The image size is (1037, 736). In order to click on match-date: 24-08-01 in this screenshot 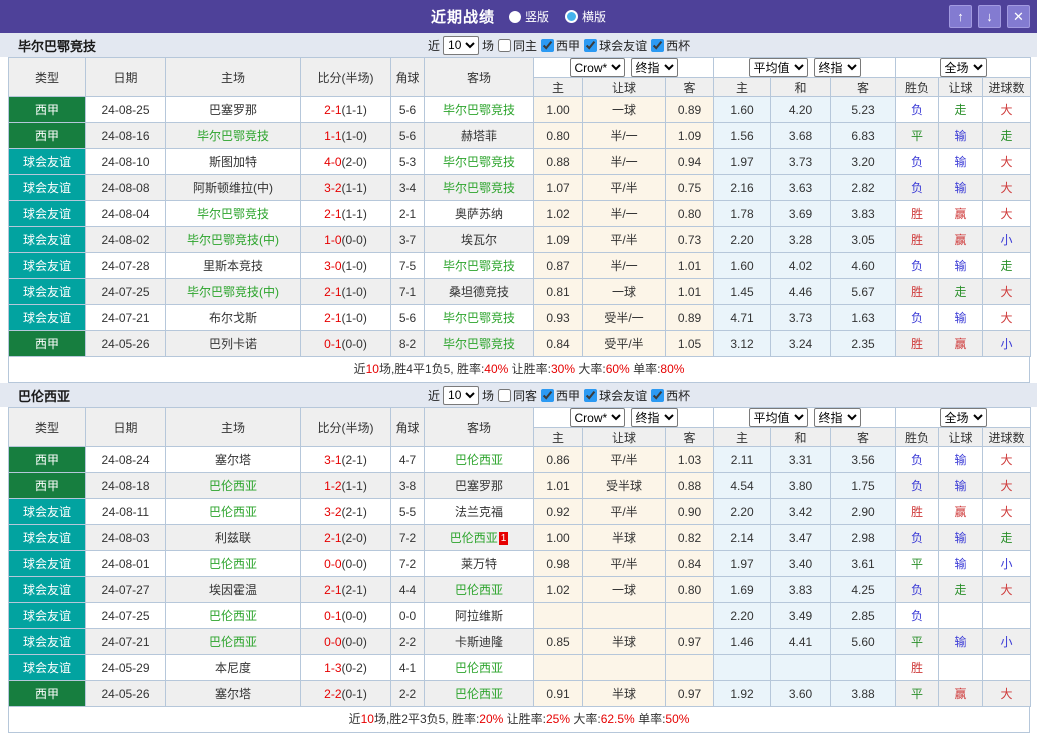, I will do `click(125, 563)`.